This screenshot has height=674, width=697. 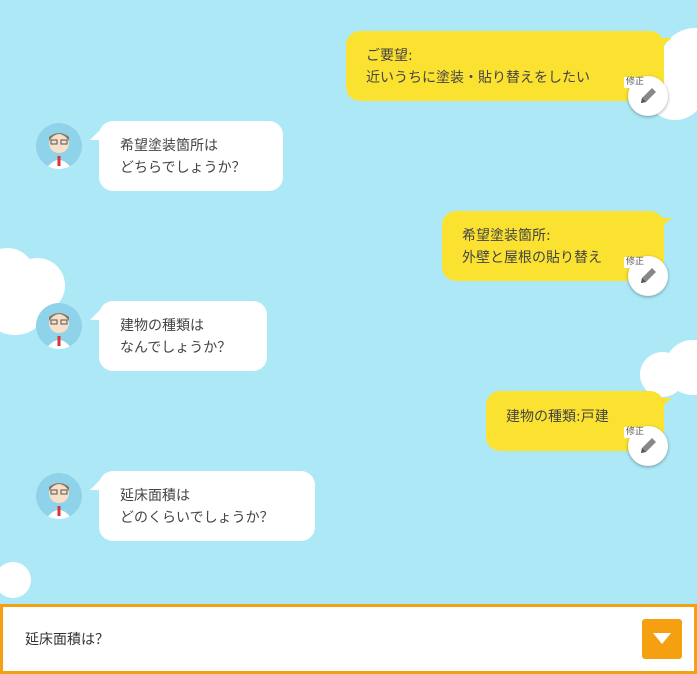 What do you see at coordinates (183, 168) in the screenshot?
I see `message-line: どちらでしょうか？` at bounding box center [183, 168].